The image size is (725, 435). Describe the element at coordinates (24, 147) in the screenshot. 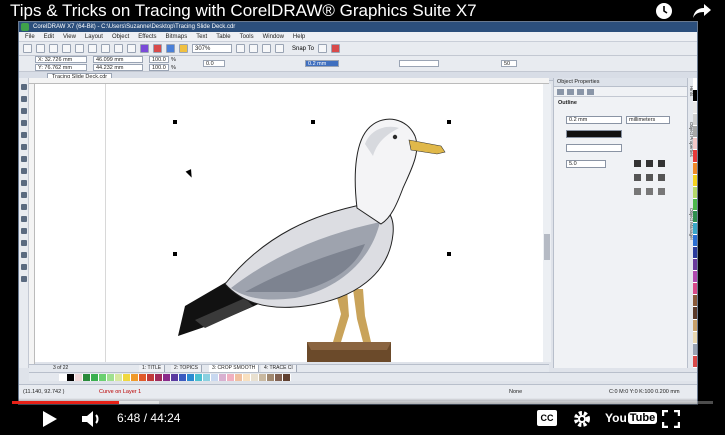

I see `artistic-media-tool-icon` at that location.